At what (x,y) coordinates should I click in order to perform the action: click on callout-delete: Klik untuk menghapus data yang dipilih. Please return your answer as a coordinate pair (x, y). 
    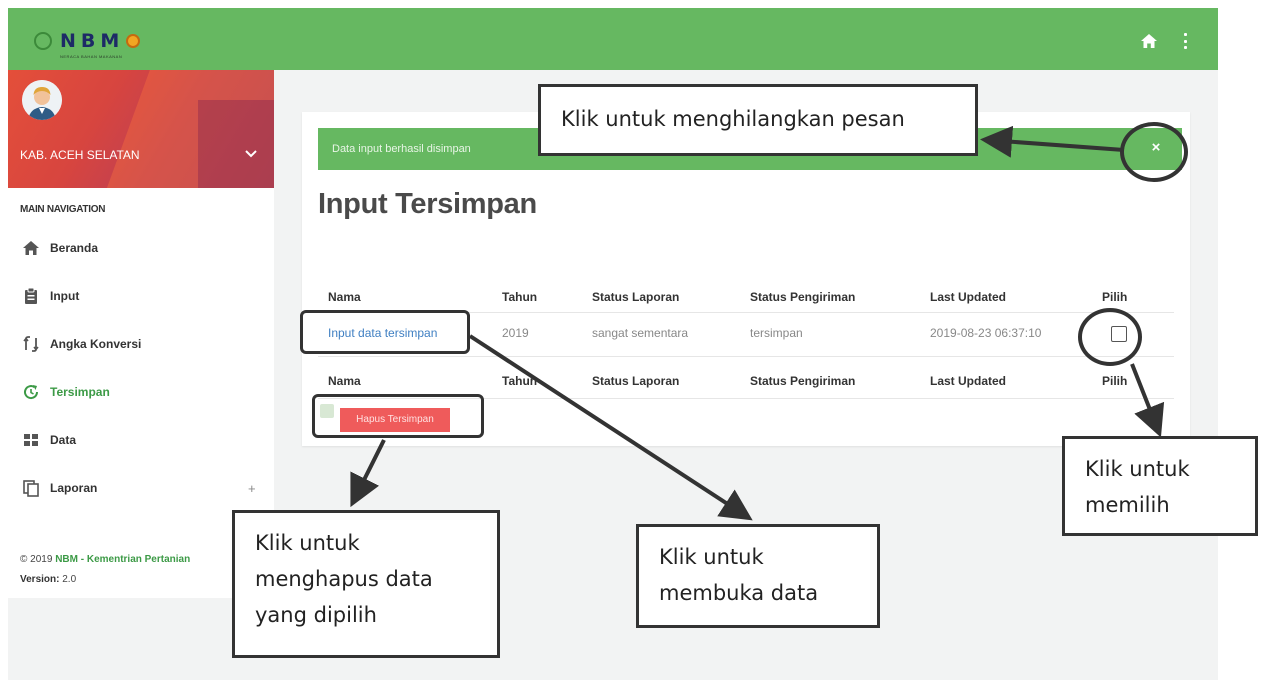
    Looking at the image, I should click on (366, 584).